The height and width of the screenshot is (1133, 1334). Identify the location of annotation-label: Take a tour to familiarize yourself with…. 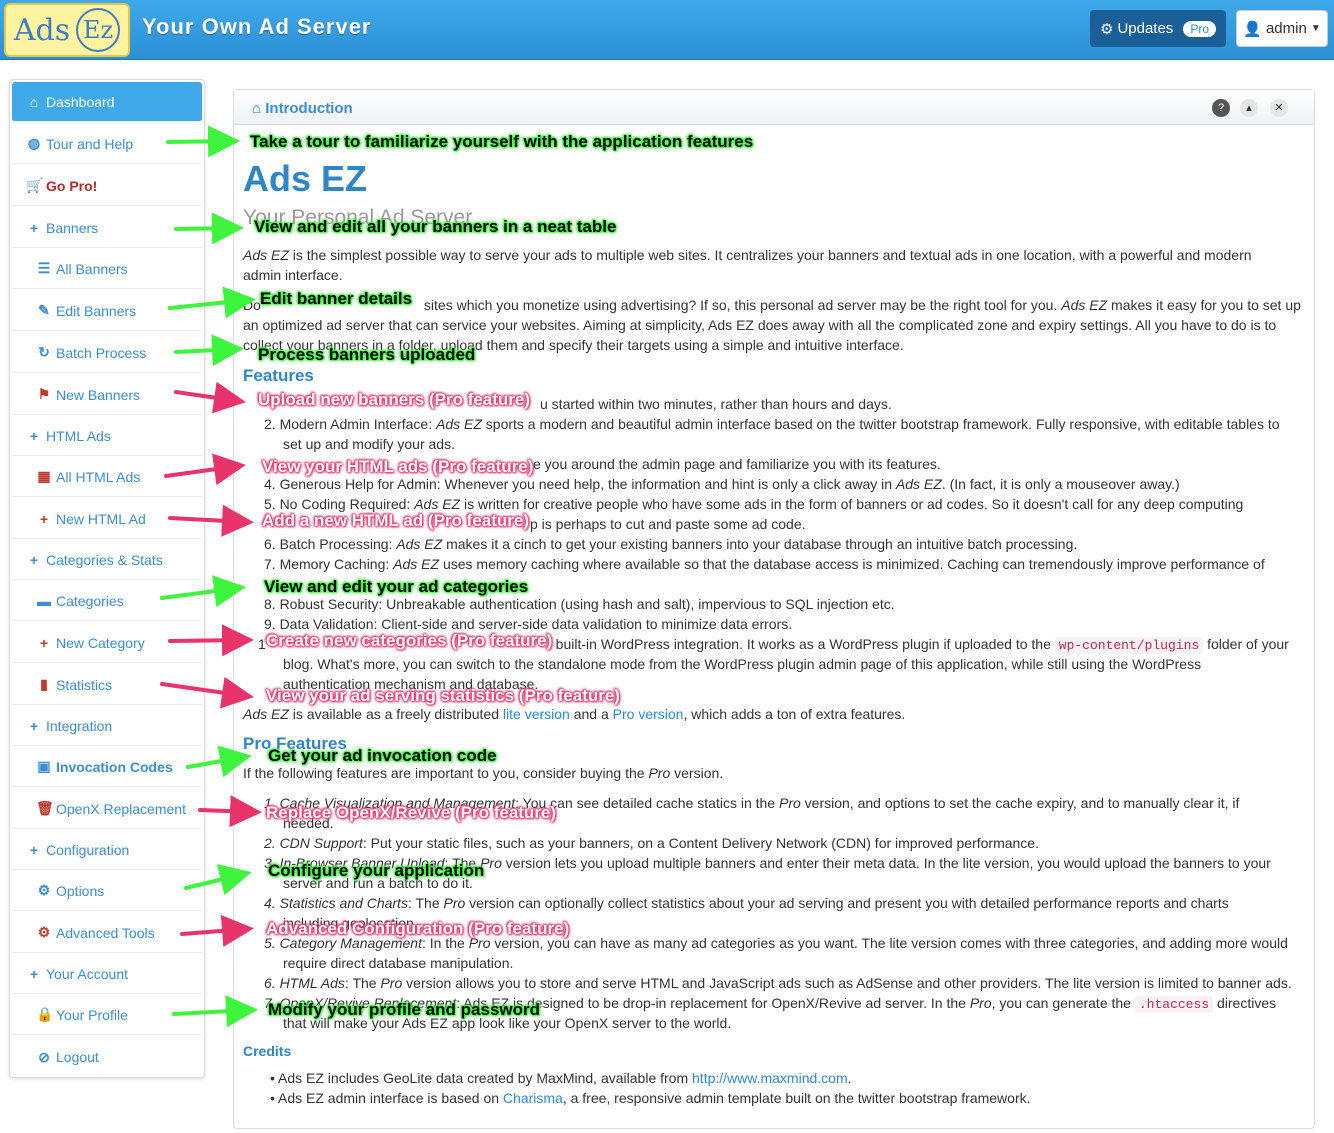
(502, 141).